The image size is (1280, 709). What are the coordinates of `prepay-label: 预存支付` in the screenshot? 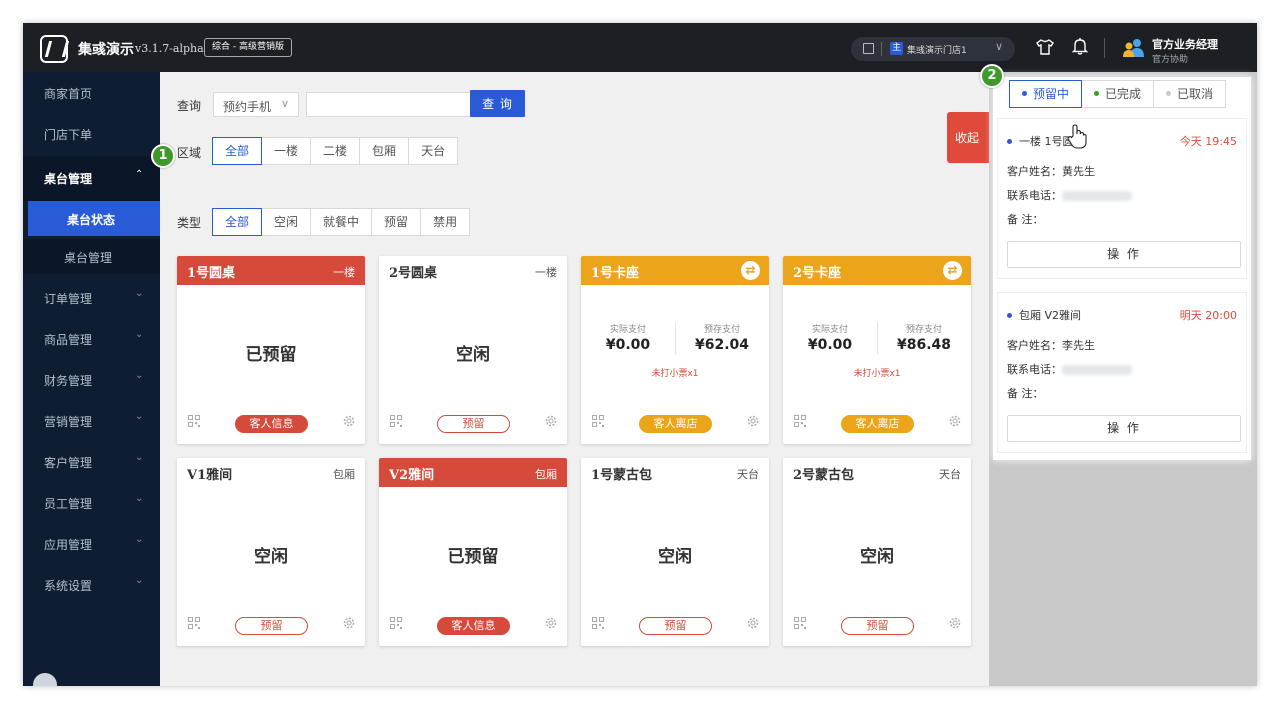 It's located at (721, 330).